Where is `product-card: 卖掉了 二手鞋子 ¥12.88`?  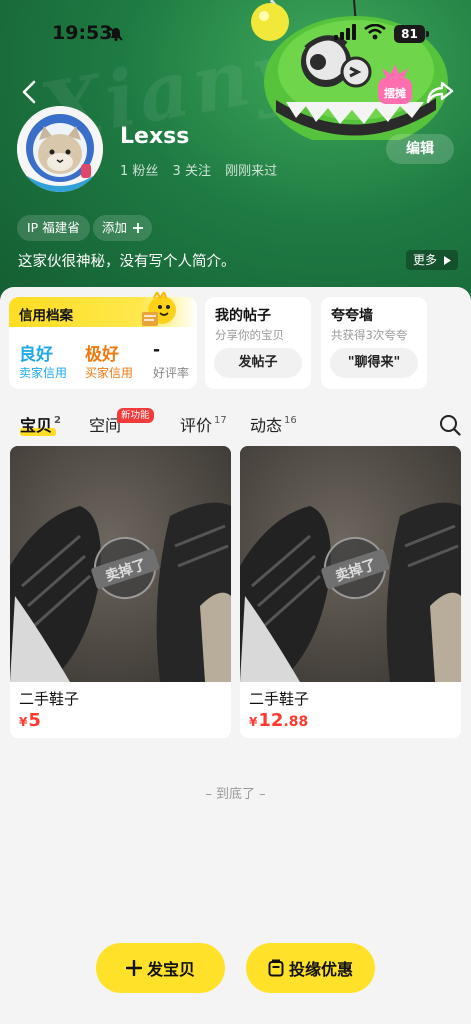 product-card: 卖掉了 二手鞋子 ¥12.88 is located at coordinates (350, 592).